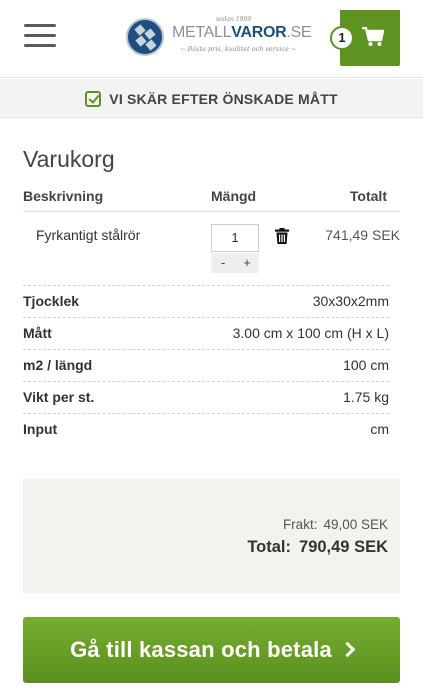 Image resolution: width=423 pixels, height=700 pixels. What do you see at coordinates (201, 649) in the screenshot?
I see `checkout-label: Gå till kassan och betala` at bounding box center [201, 649].